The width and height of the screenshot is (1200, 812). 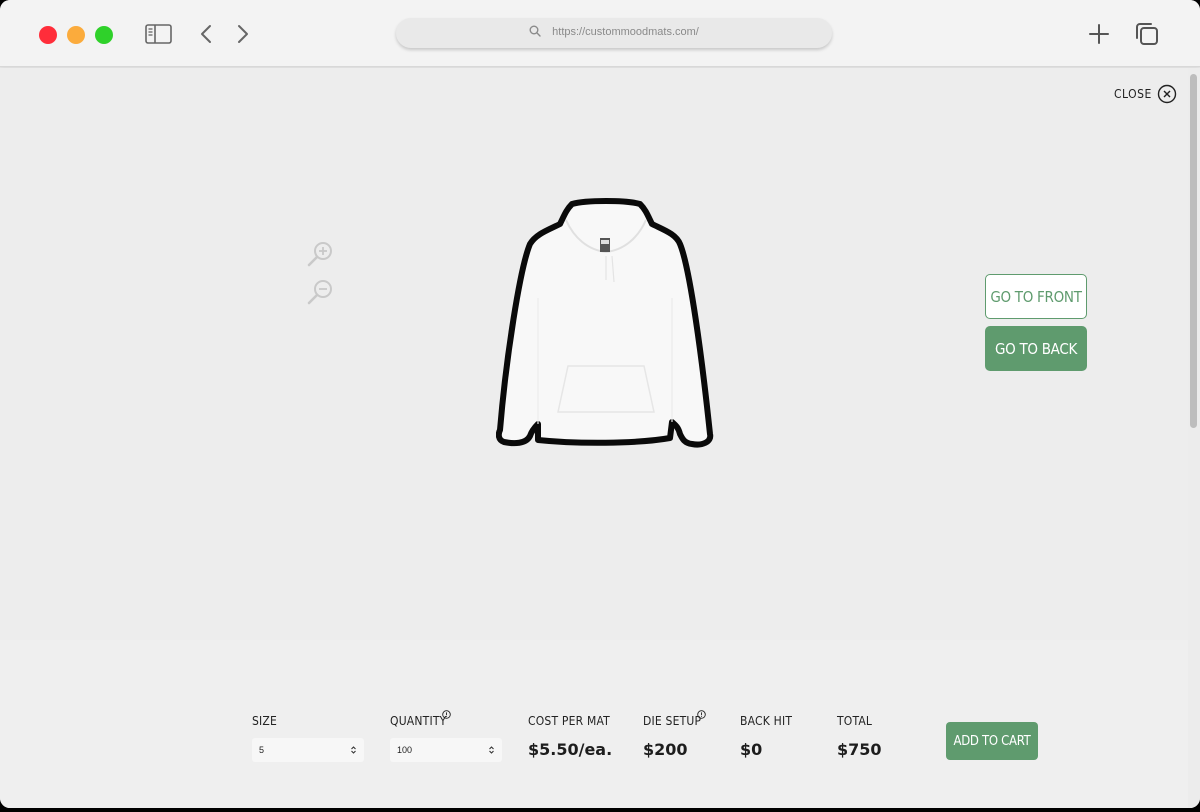 I want to click on total-label: TOTAL, so click(x=855, y=721).